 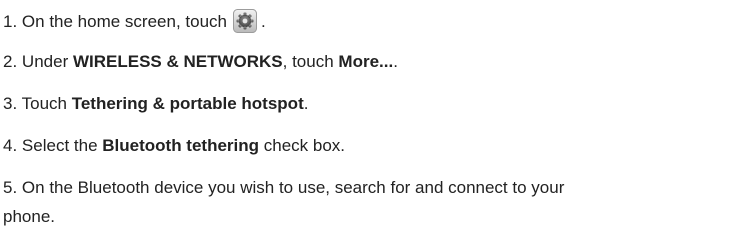 I want to click on step-3-text: Touch, so click(x=44, y=103).